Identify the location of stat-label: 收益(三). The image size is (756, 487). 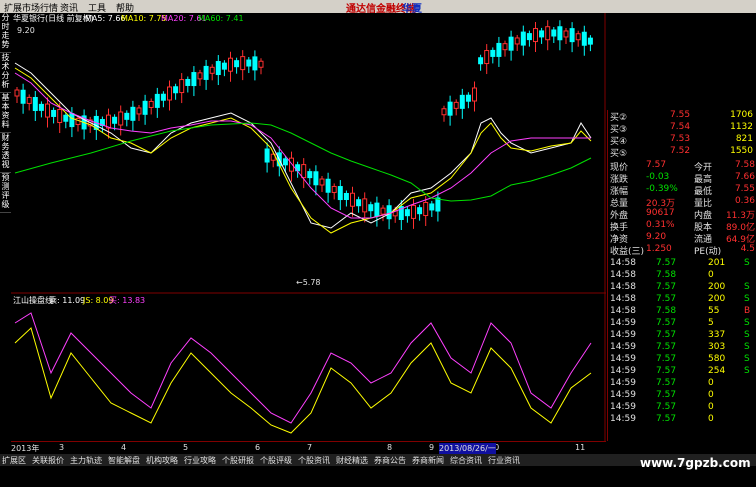
(627, 252).